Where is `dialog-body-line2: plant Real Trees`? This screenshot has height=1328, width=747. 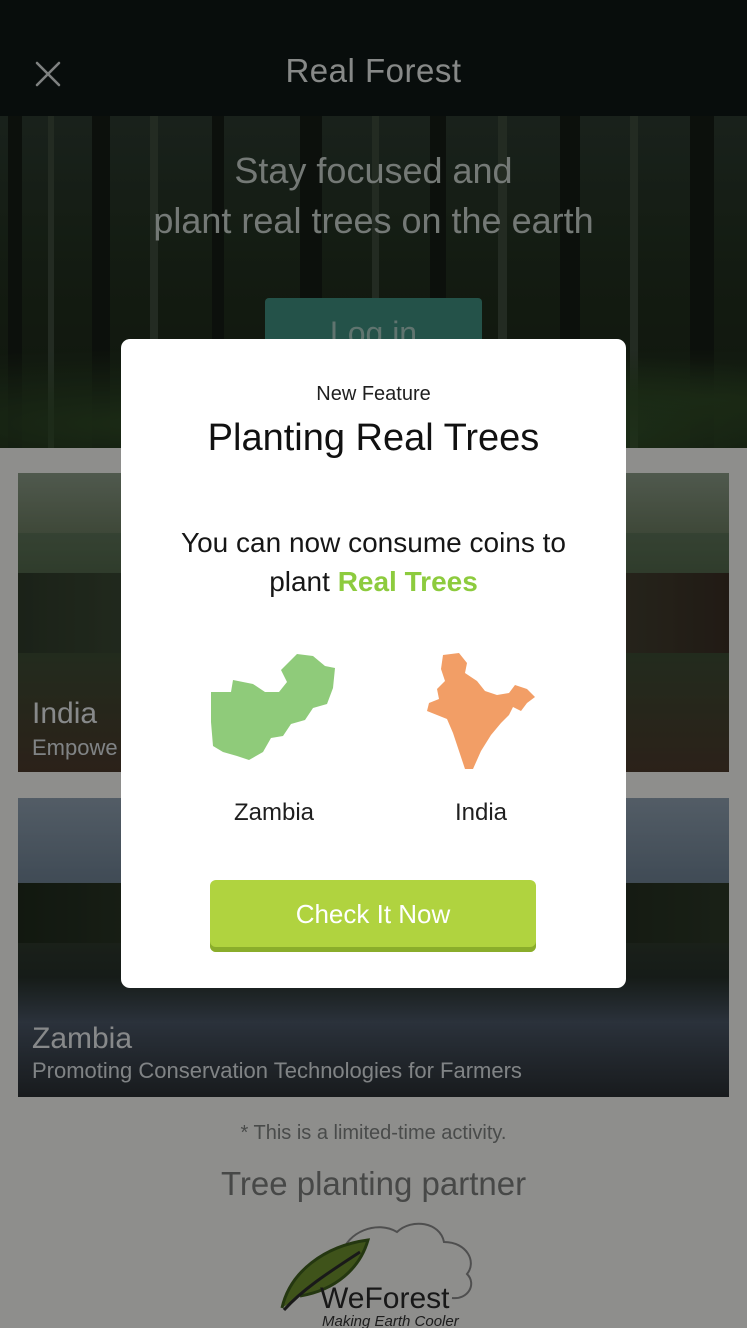
dialog-body-line2: plant Real Trees is located at coordinates (373, 581).